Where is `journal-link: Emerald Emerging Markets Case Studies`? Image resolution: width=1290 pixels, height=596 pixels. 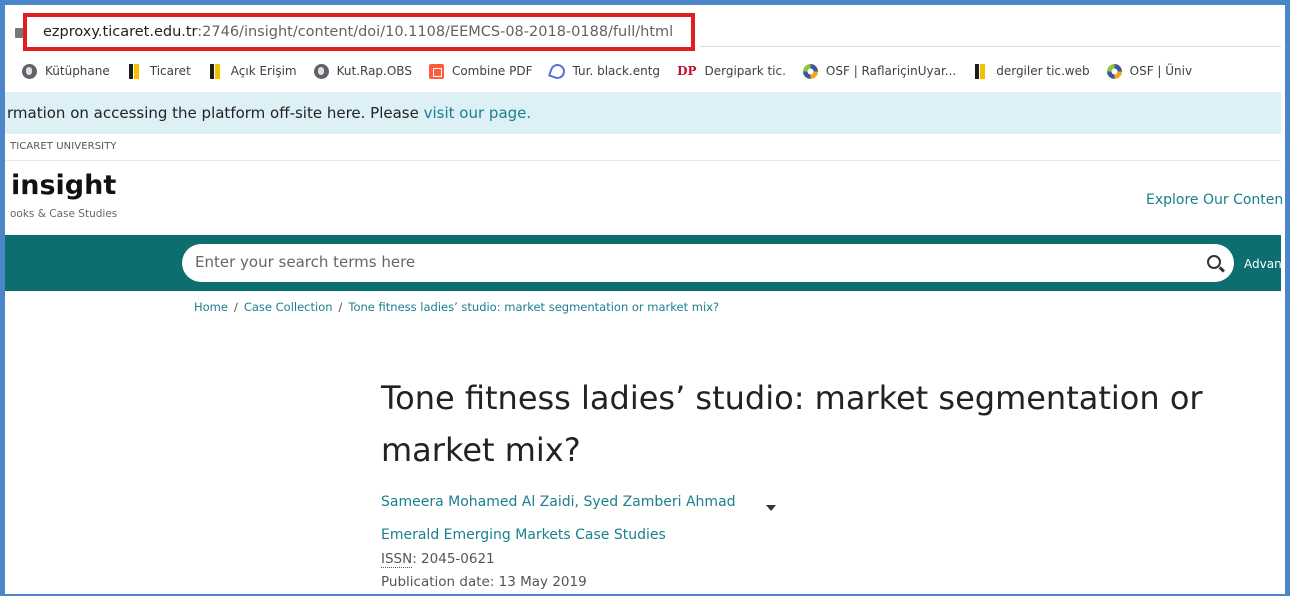 journal-link: Emerald Emerging Markets Case Studies is located at coordinates (523, 535).